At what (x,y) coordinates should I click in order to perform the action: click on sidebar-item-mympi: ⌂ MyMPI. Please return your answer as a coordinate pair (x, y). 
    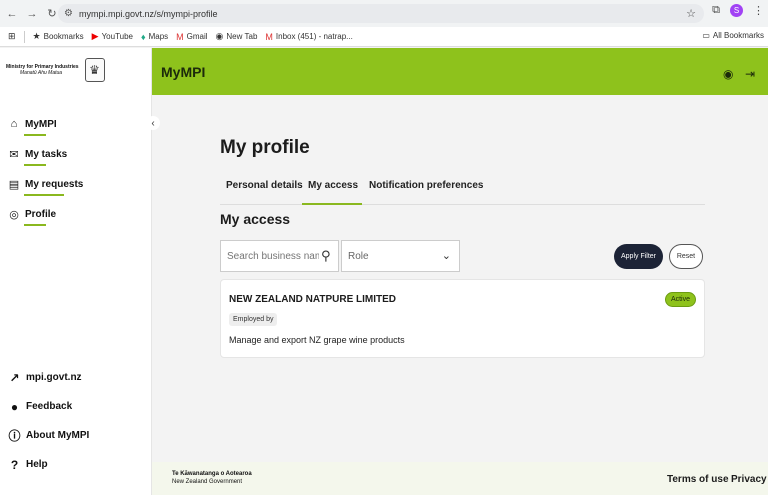
    Looking at the image, I should click on (32, 124).